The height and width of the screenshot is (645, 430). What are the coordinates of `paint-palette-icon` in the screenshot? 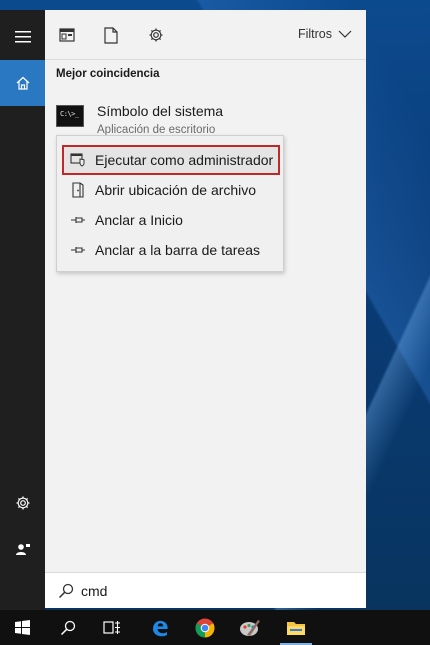 It's located at (250, 627).